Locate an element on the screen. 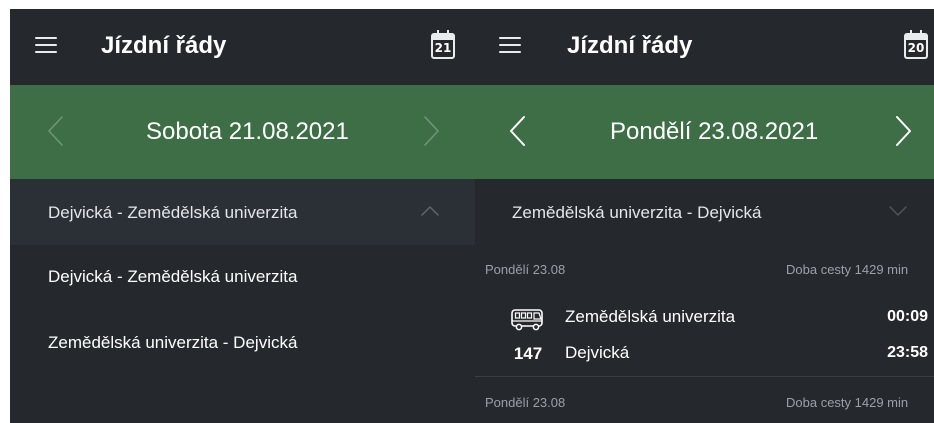  route-dropdown-label: Dejvická - Zemědělská univerzita is located at coordinates (173, 212).